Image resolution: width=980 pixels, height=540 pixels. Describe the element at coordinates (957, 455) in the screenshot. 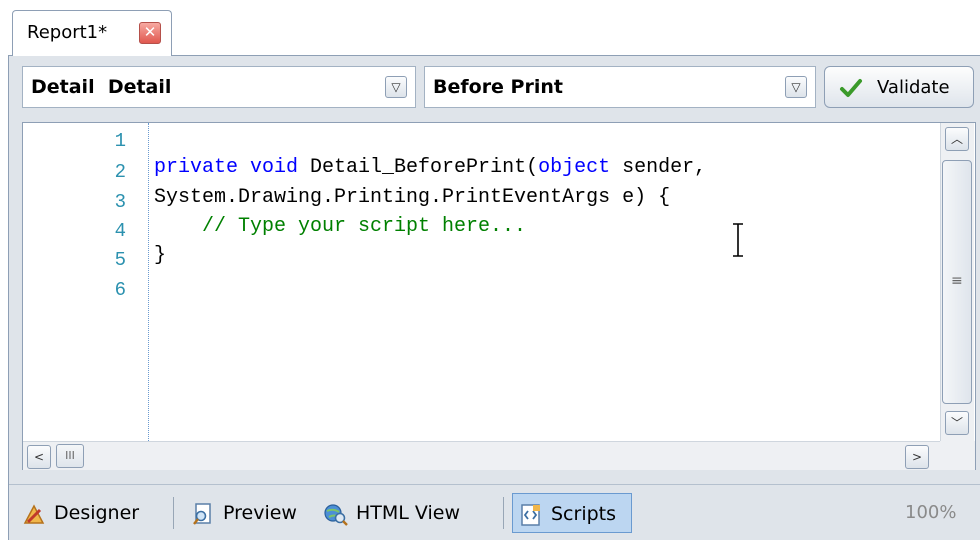

I see `scrollbar-corner` at that location.